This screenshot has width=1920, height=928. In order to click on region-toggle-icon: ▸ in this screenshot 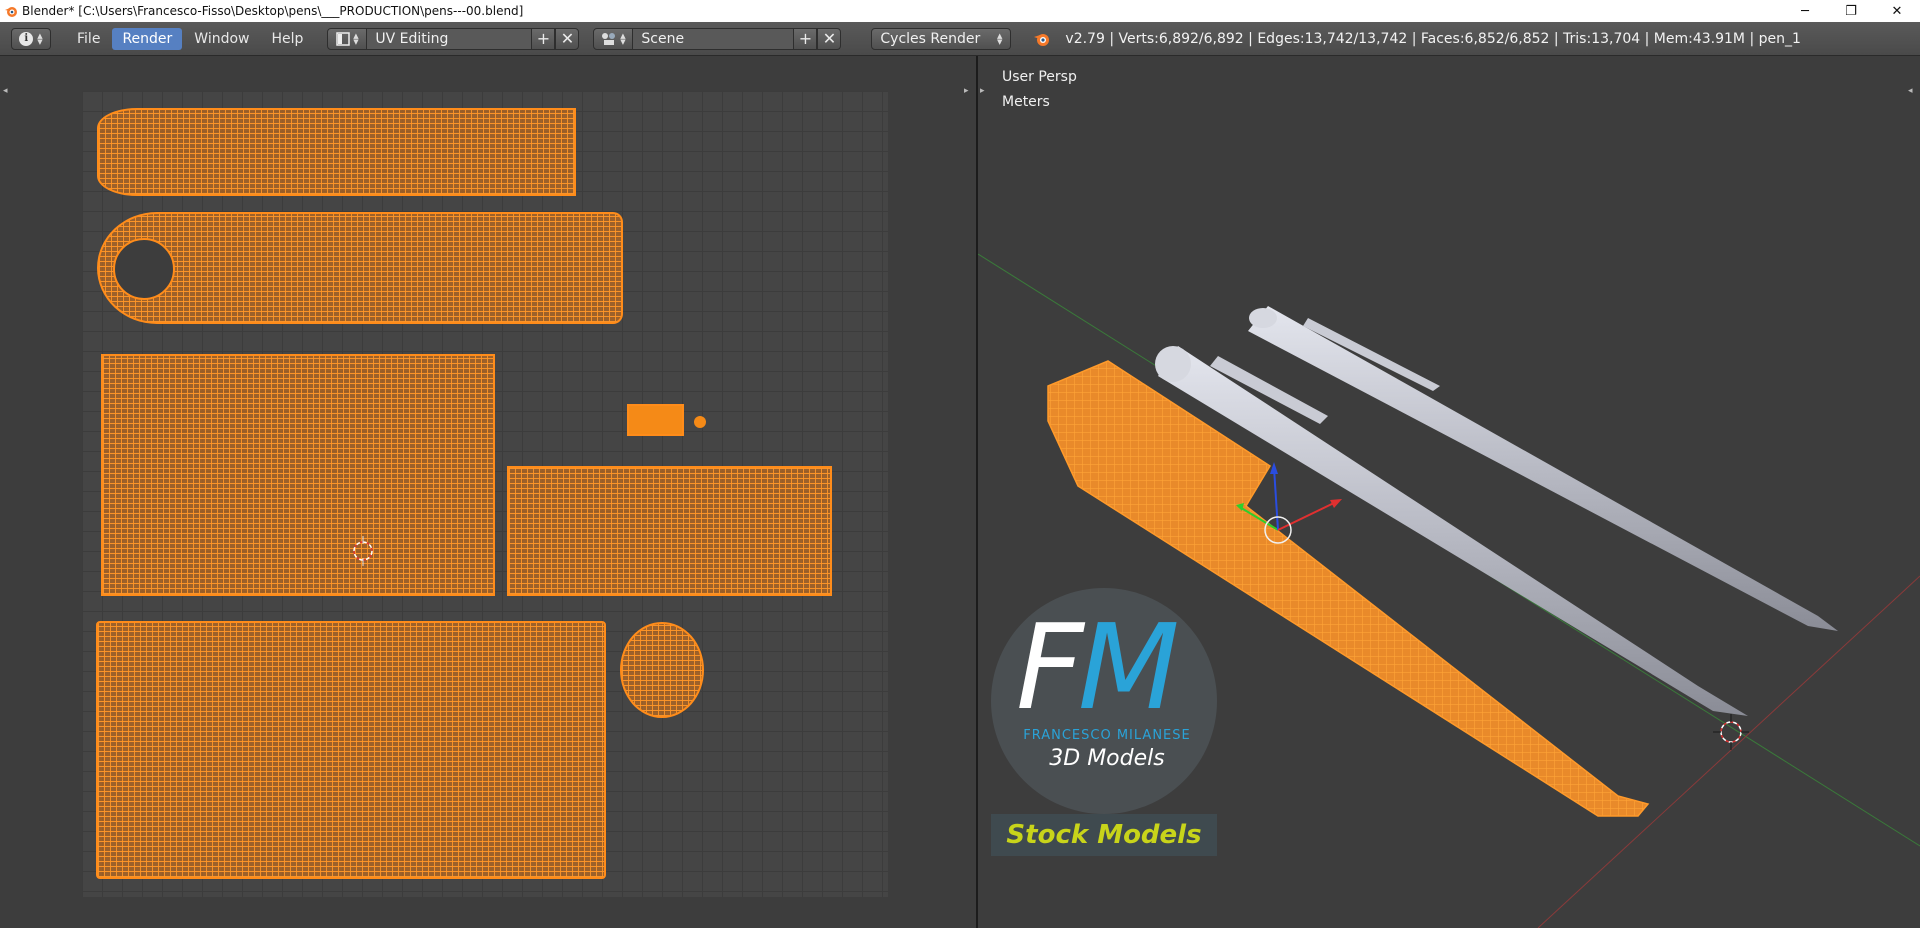, I will do `click(966, 91)`.